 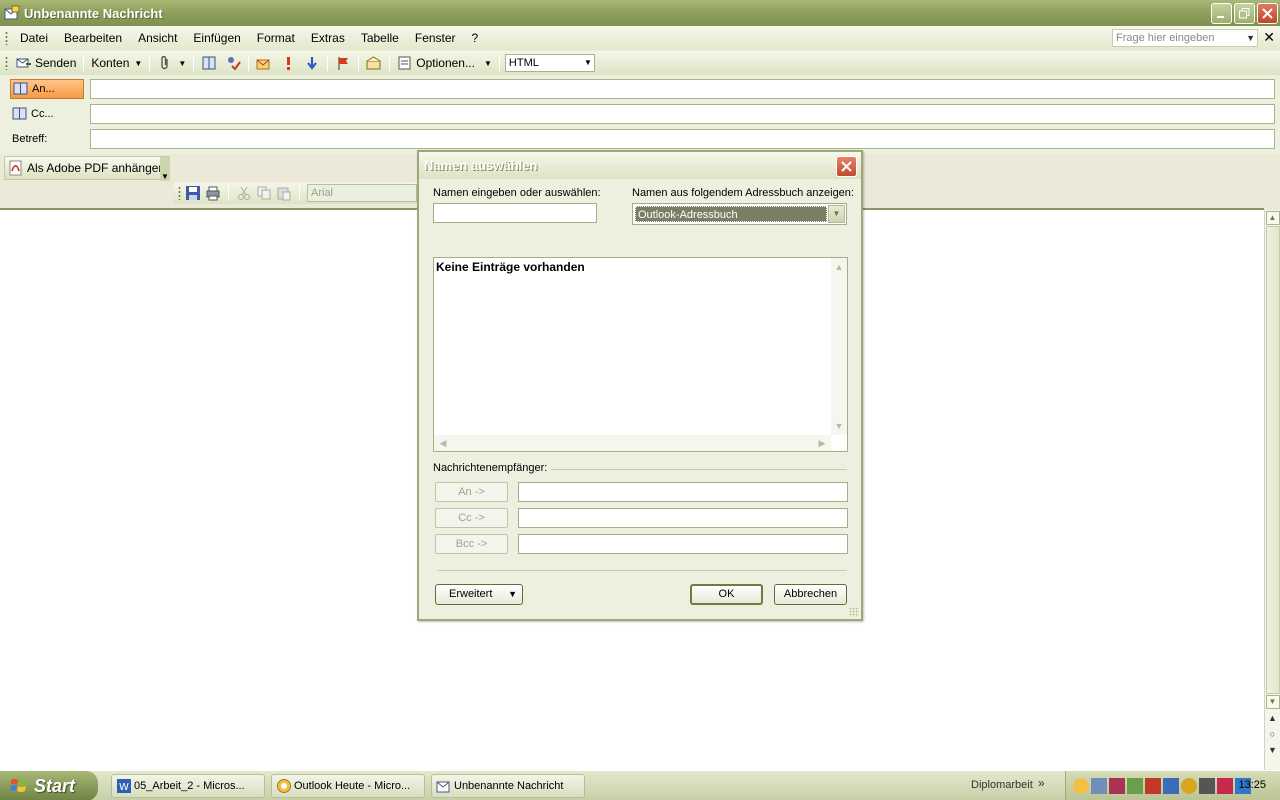 I want to click on body-scrollbar: ▲ ▼ ▲ ○ ▼, so click(x=1272, y=490).